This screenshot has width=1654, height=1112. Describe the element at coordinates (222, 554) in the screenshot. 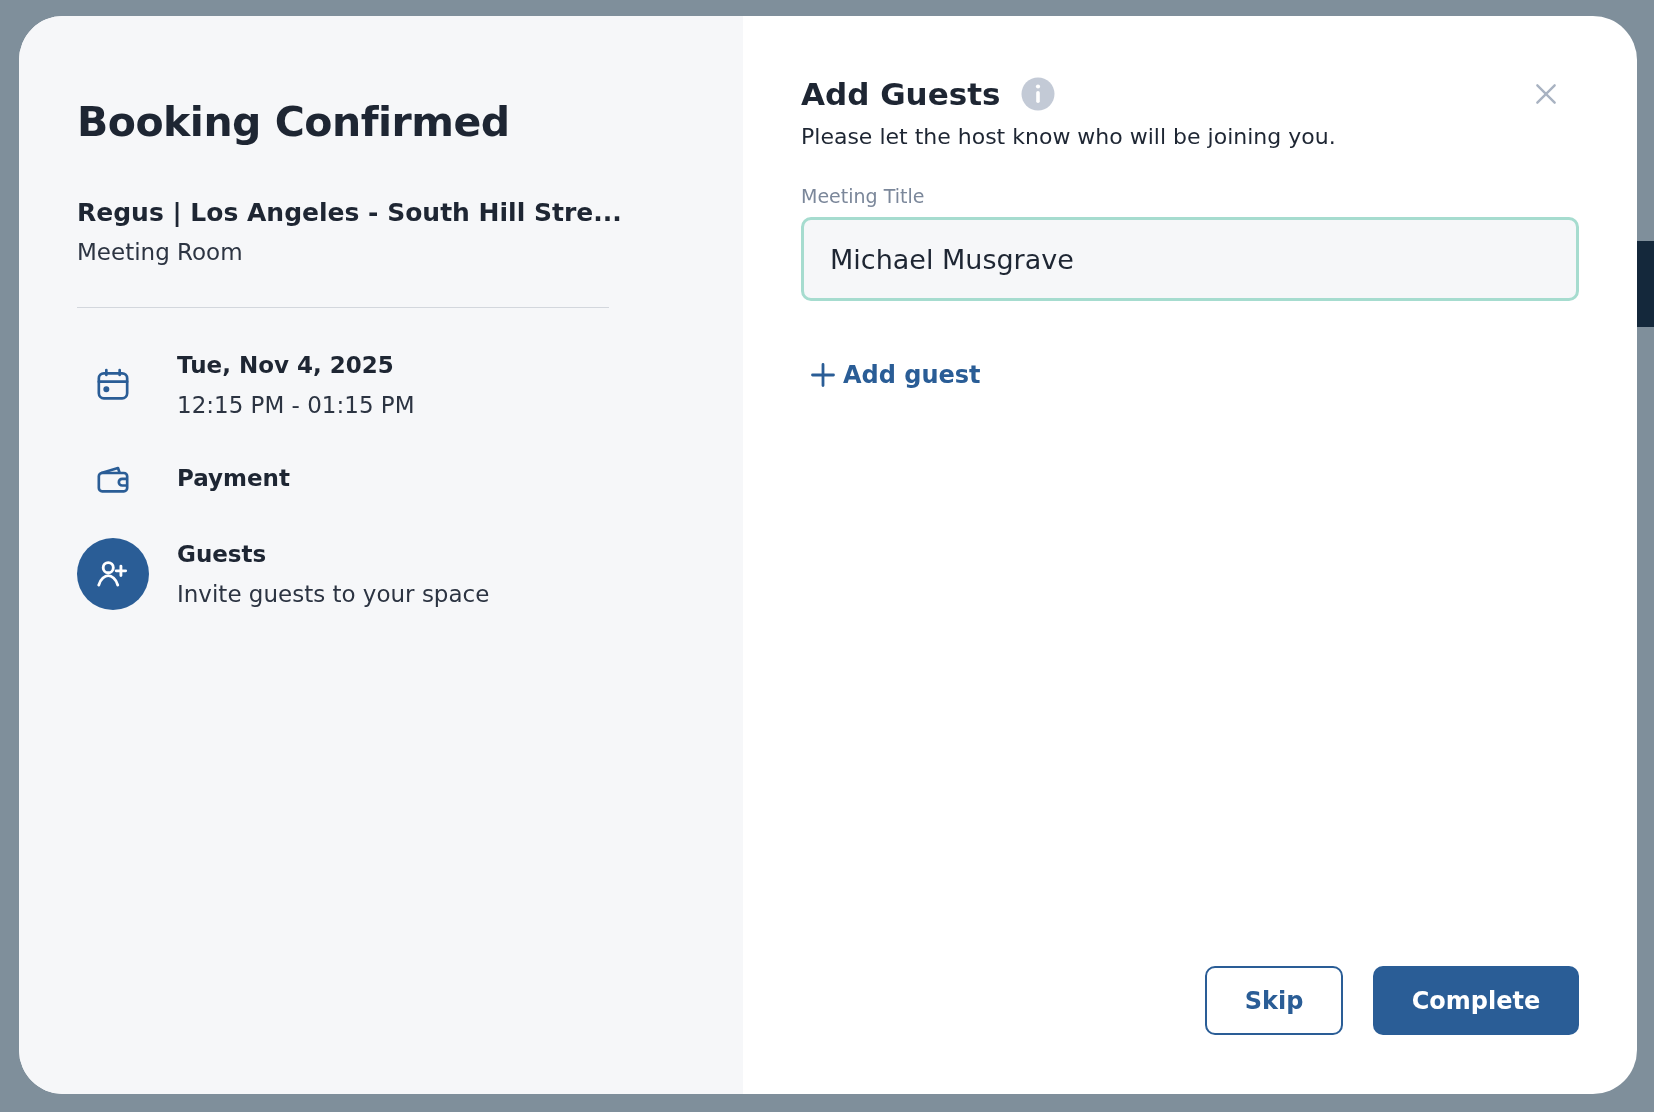

I see `step-title: Guests` at that location.